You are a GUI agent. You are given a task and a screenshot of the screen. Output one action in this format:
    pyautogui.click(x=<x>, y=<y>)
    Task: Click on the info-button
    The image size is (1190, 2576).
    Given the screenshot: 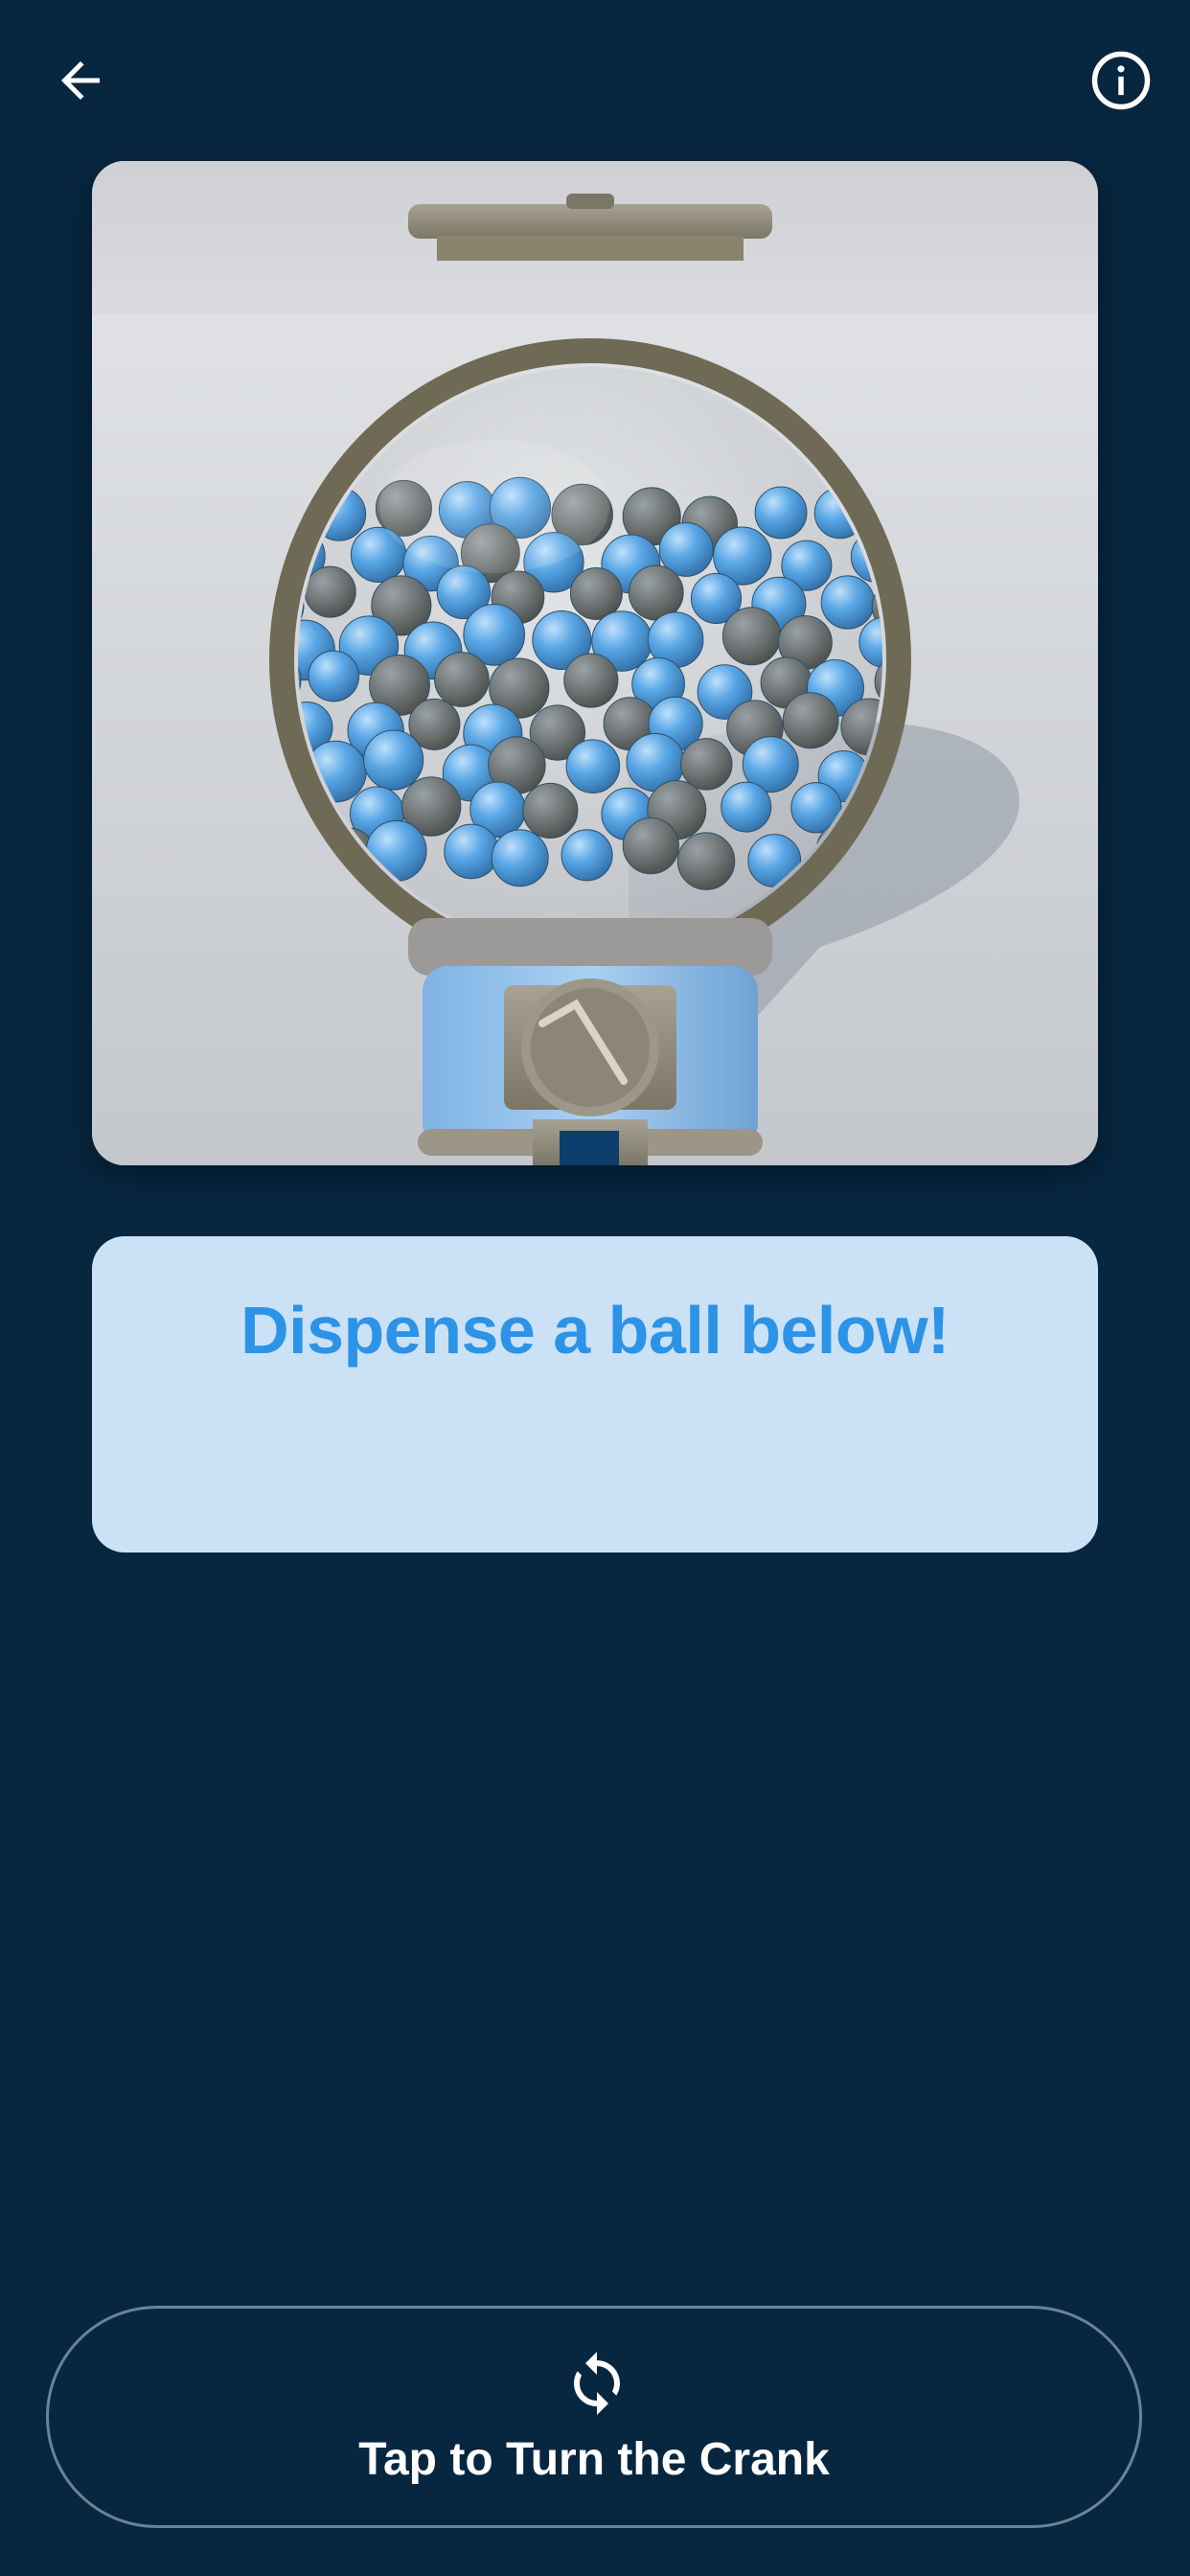 What is the action you would take?
    pyautogui.click(x=1121, y=80)
    